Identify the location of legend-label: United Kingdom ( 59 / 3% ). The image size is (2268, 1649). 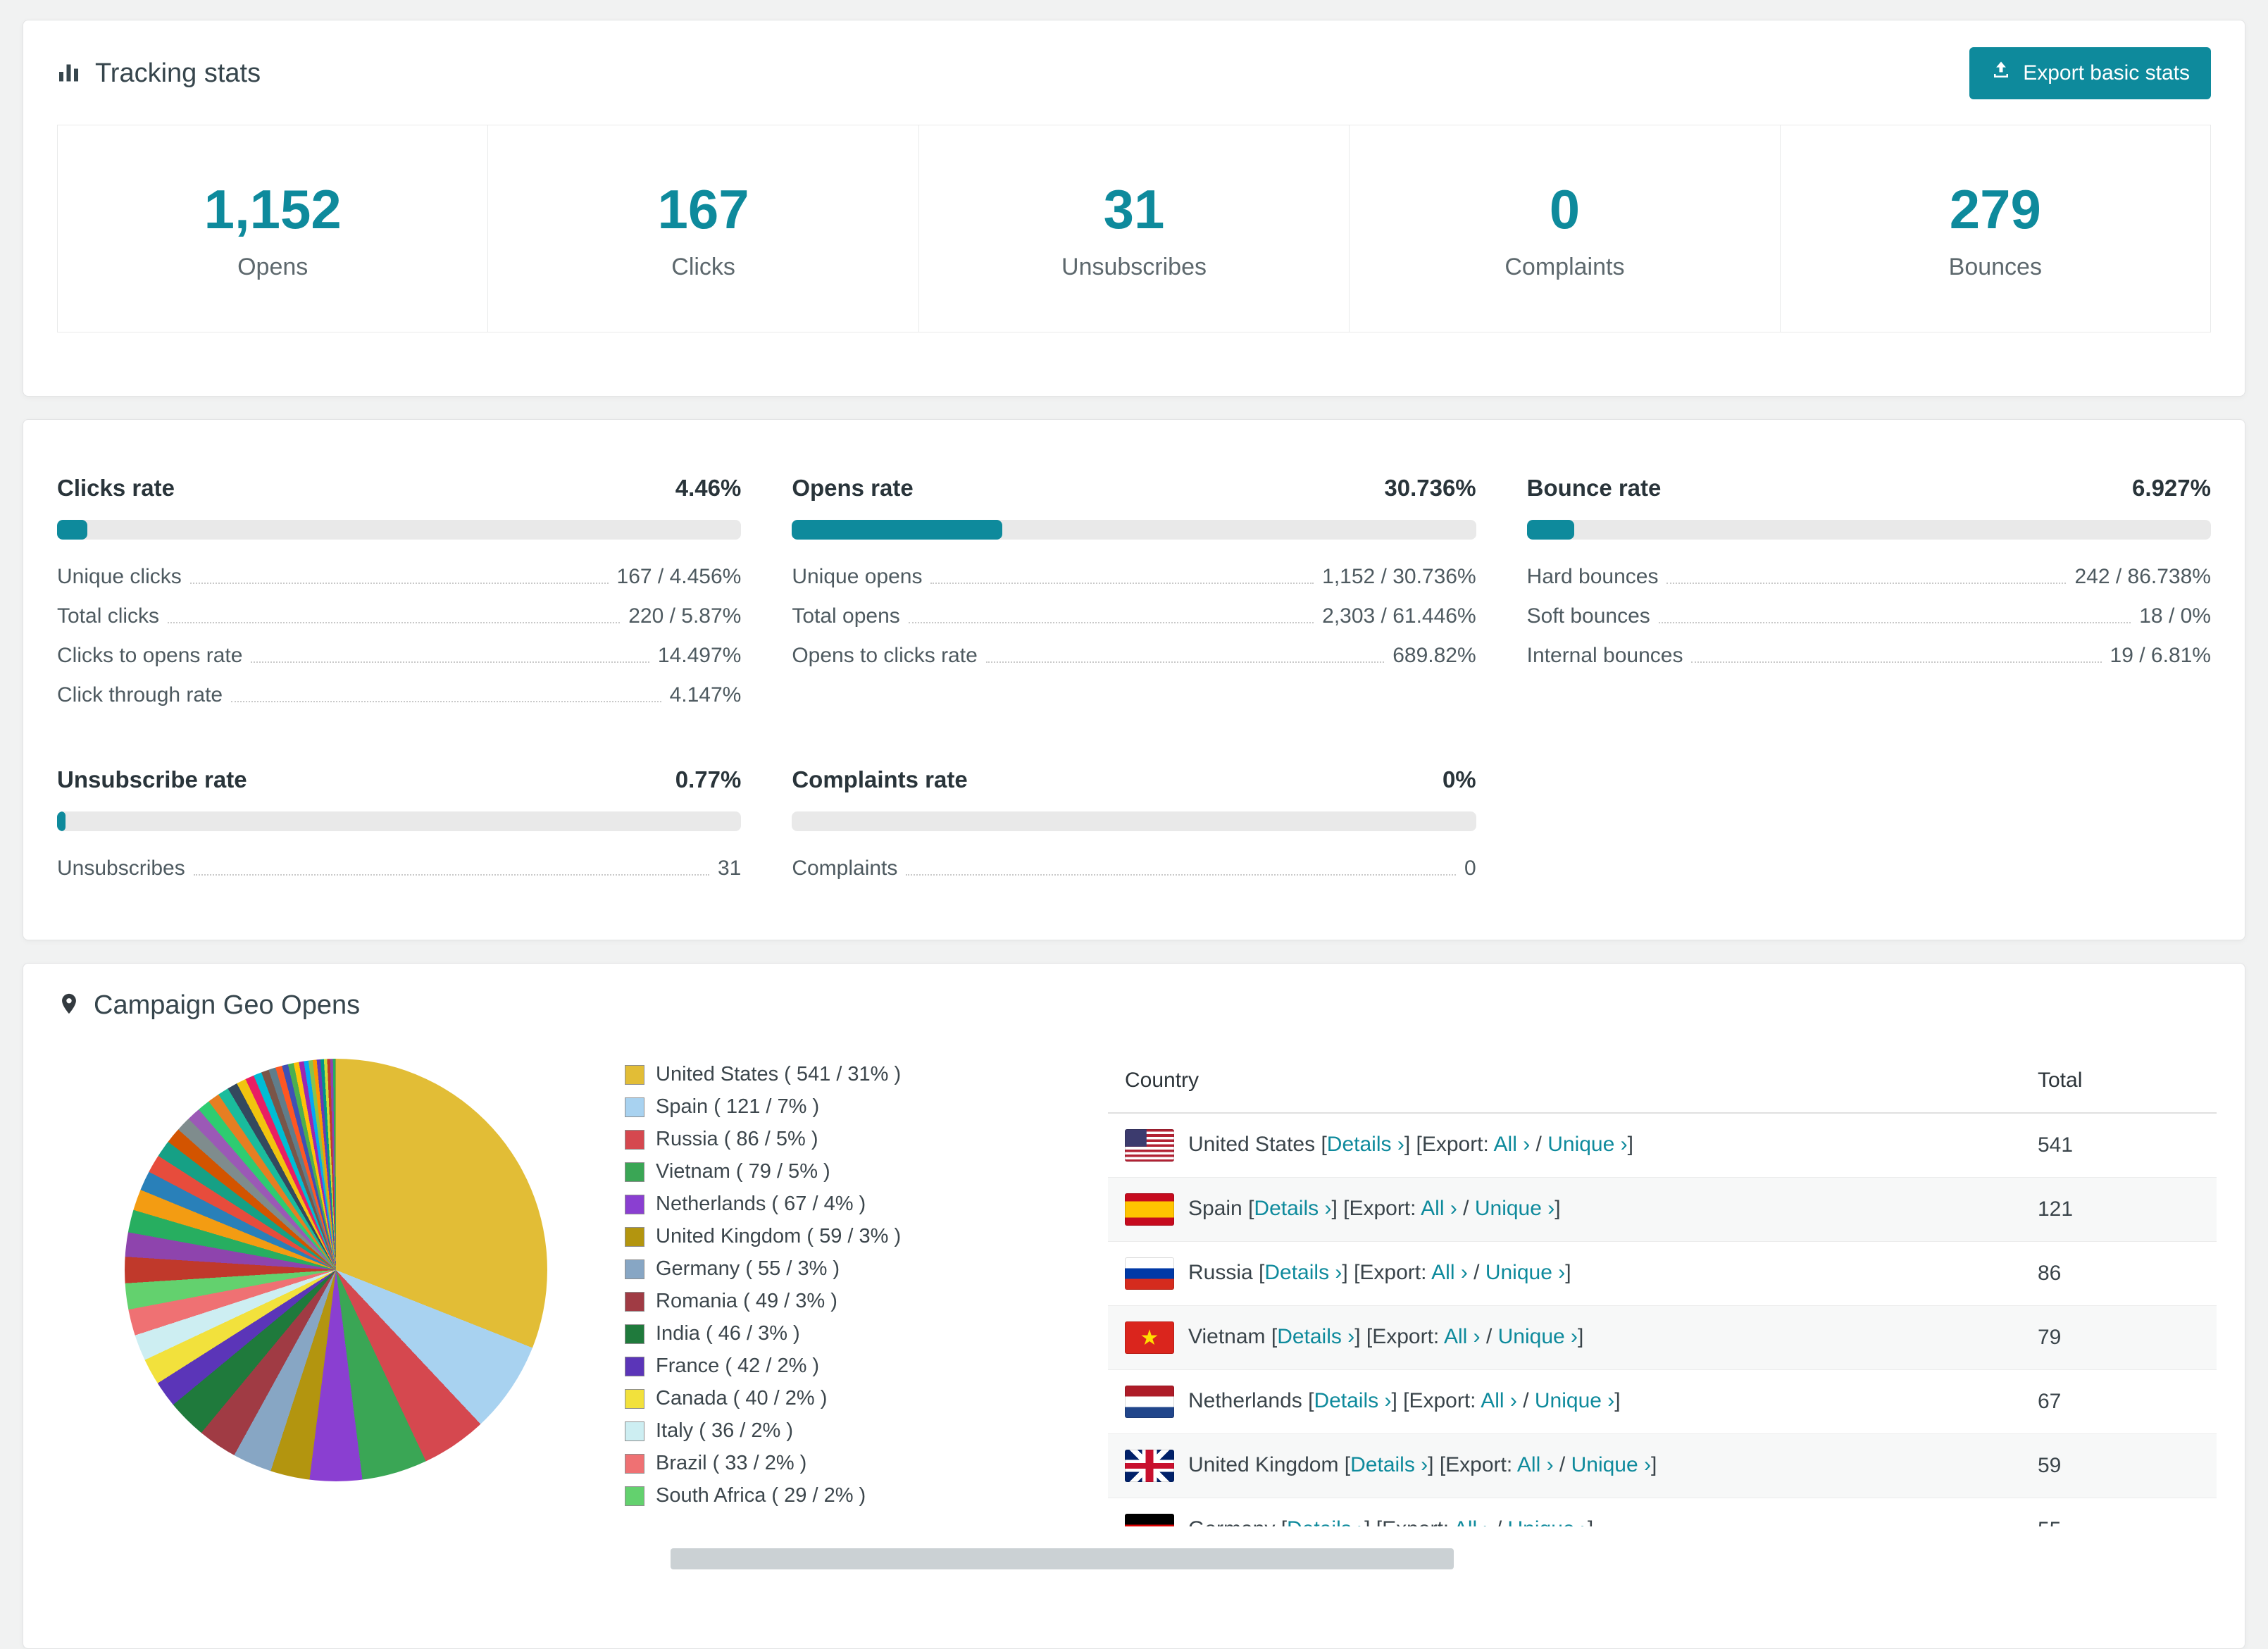
(779, 1236).